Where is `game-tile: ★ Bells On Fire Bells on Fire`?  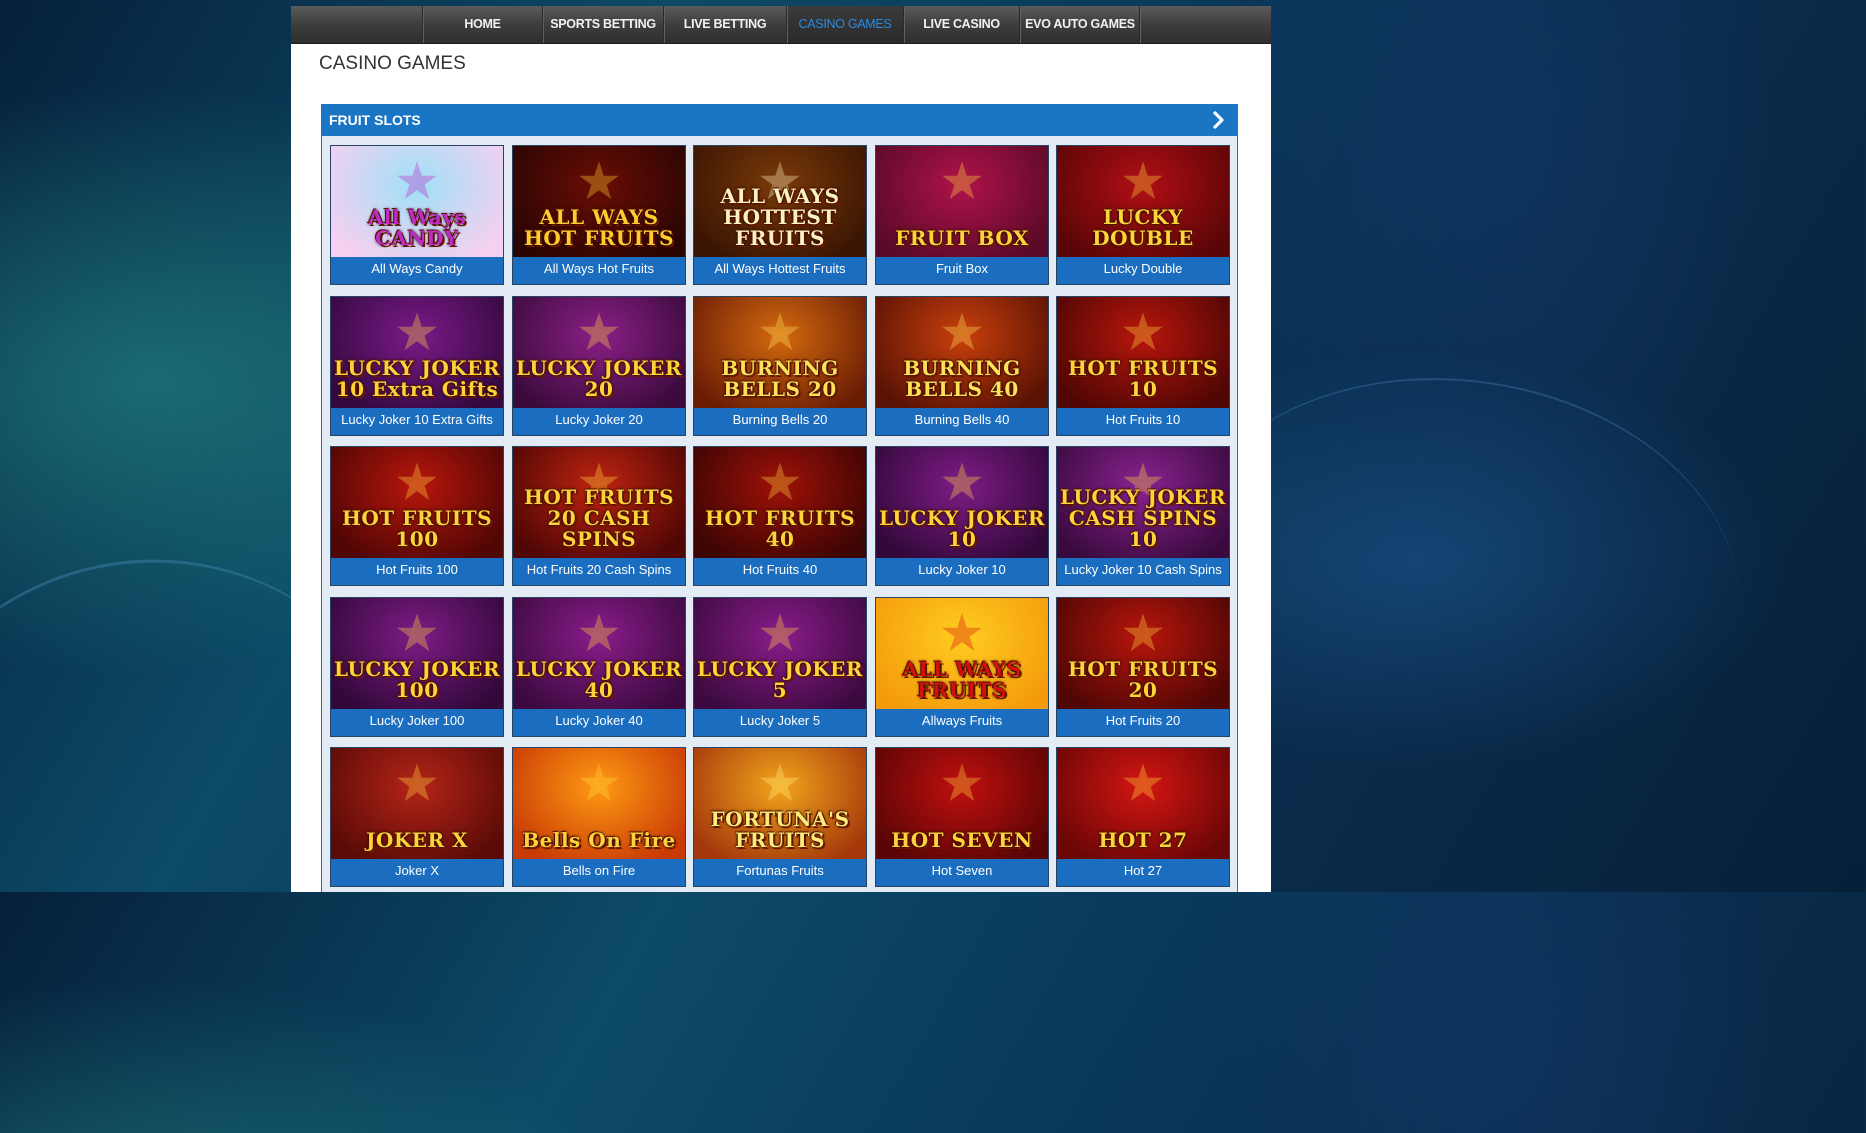
game-tile: ★ Bells On Fire Bells on Fire is located at coordinates (599, 817).